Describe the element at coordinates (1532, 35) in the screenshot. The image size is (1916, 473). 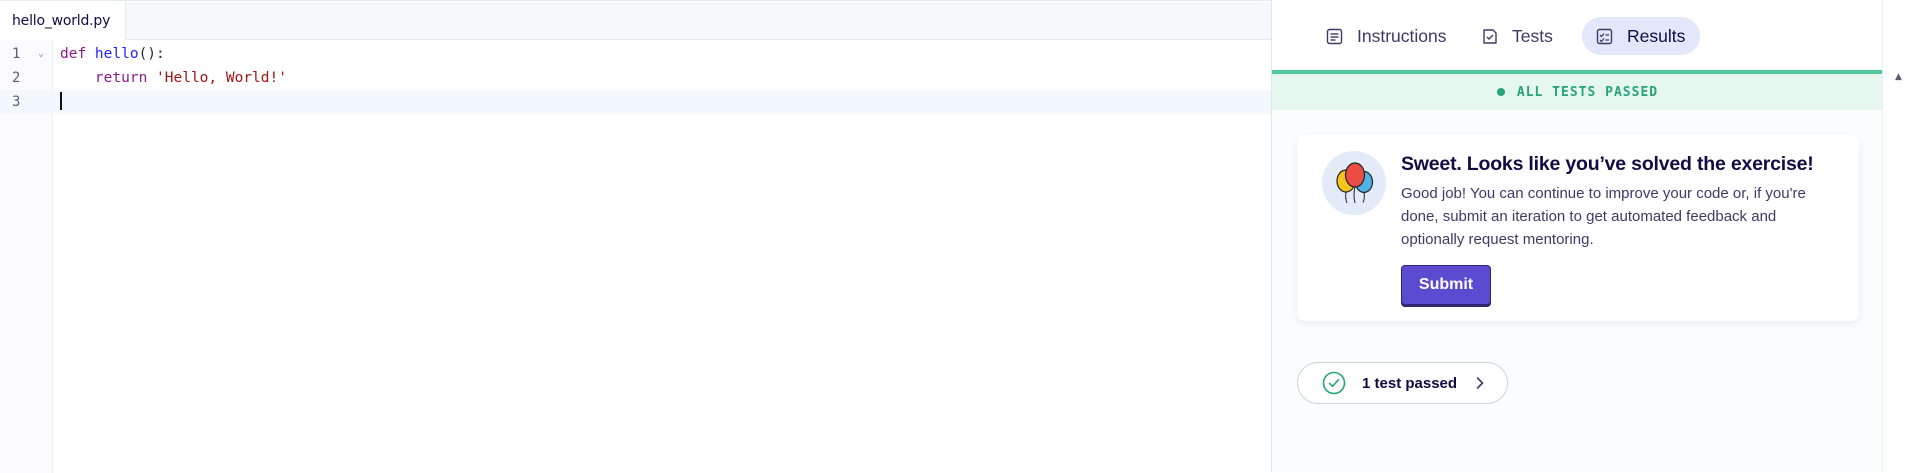
I see `tab-label: Tests` at that location.